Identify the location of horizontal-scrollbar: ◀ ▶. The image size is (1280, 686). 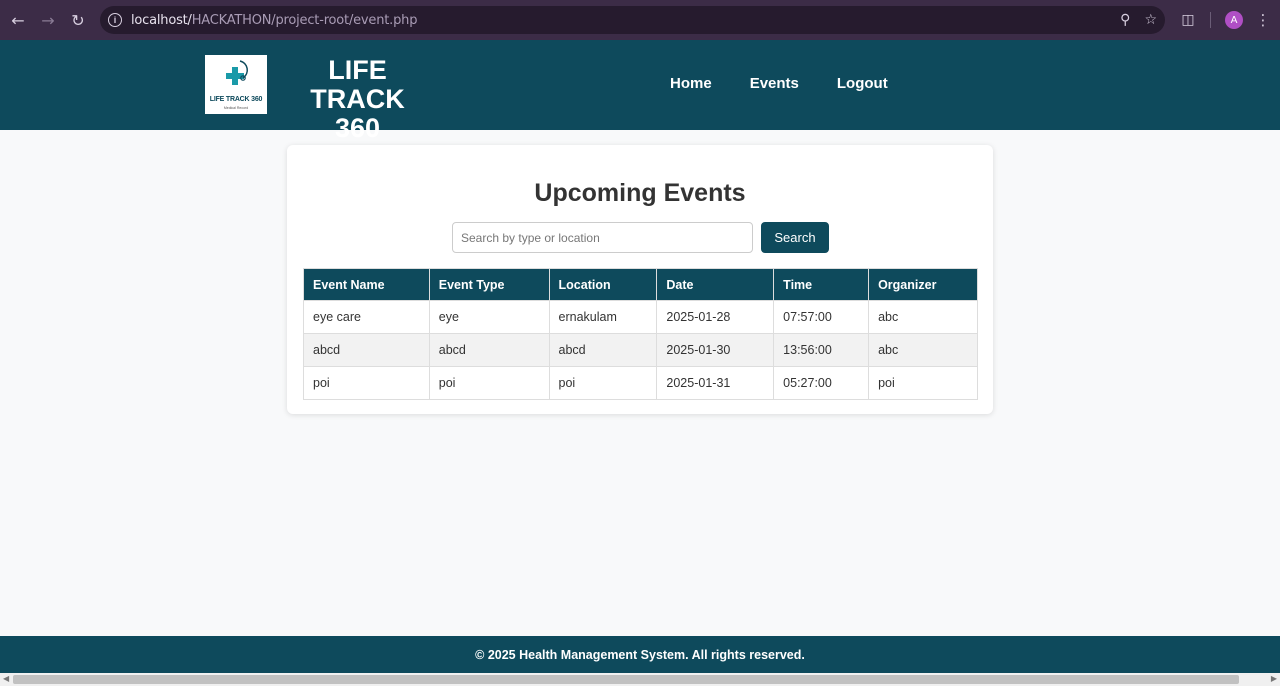
(640, 679).